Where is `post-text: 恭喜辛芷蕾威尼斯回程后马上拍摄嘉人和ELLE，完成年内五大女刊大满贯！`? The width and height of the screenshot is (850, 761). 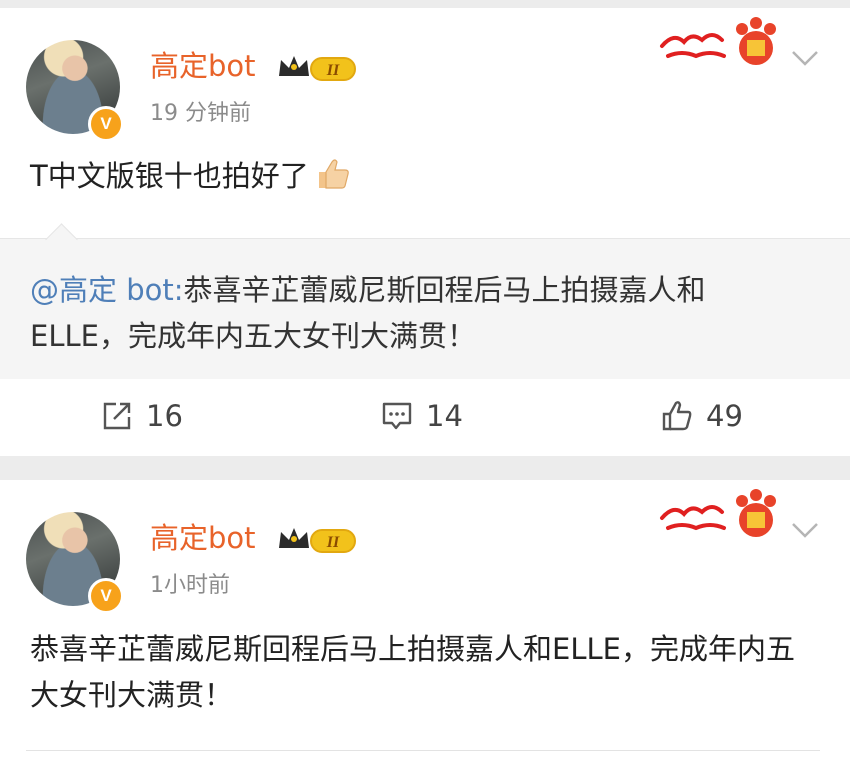
post-text: 恭喜辛芷蕾威尼斯回程后马上拍摄嘉人和ELLE，完成年内五大女刊大满贯！ is located at coordinates (412, 672).